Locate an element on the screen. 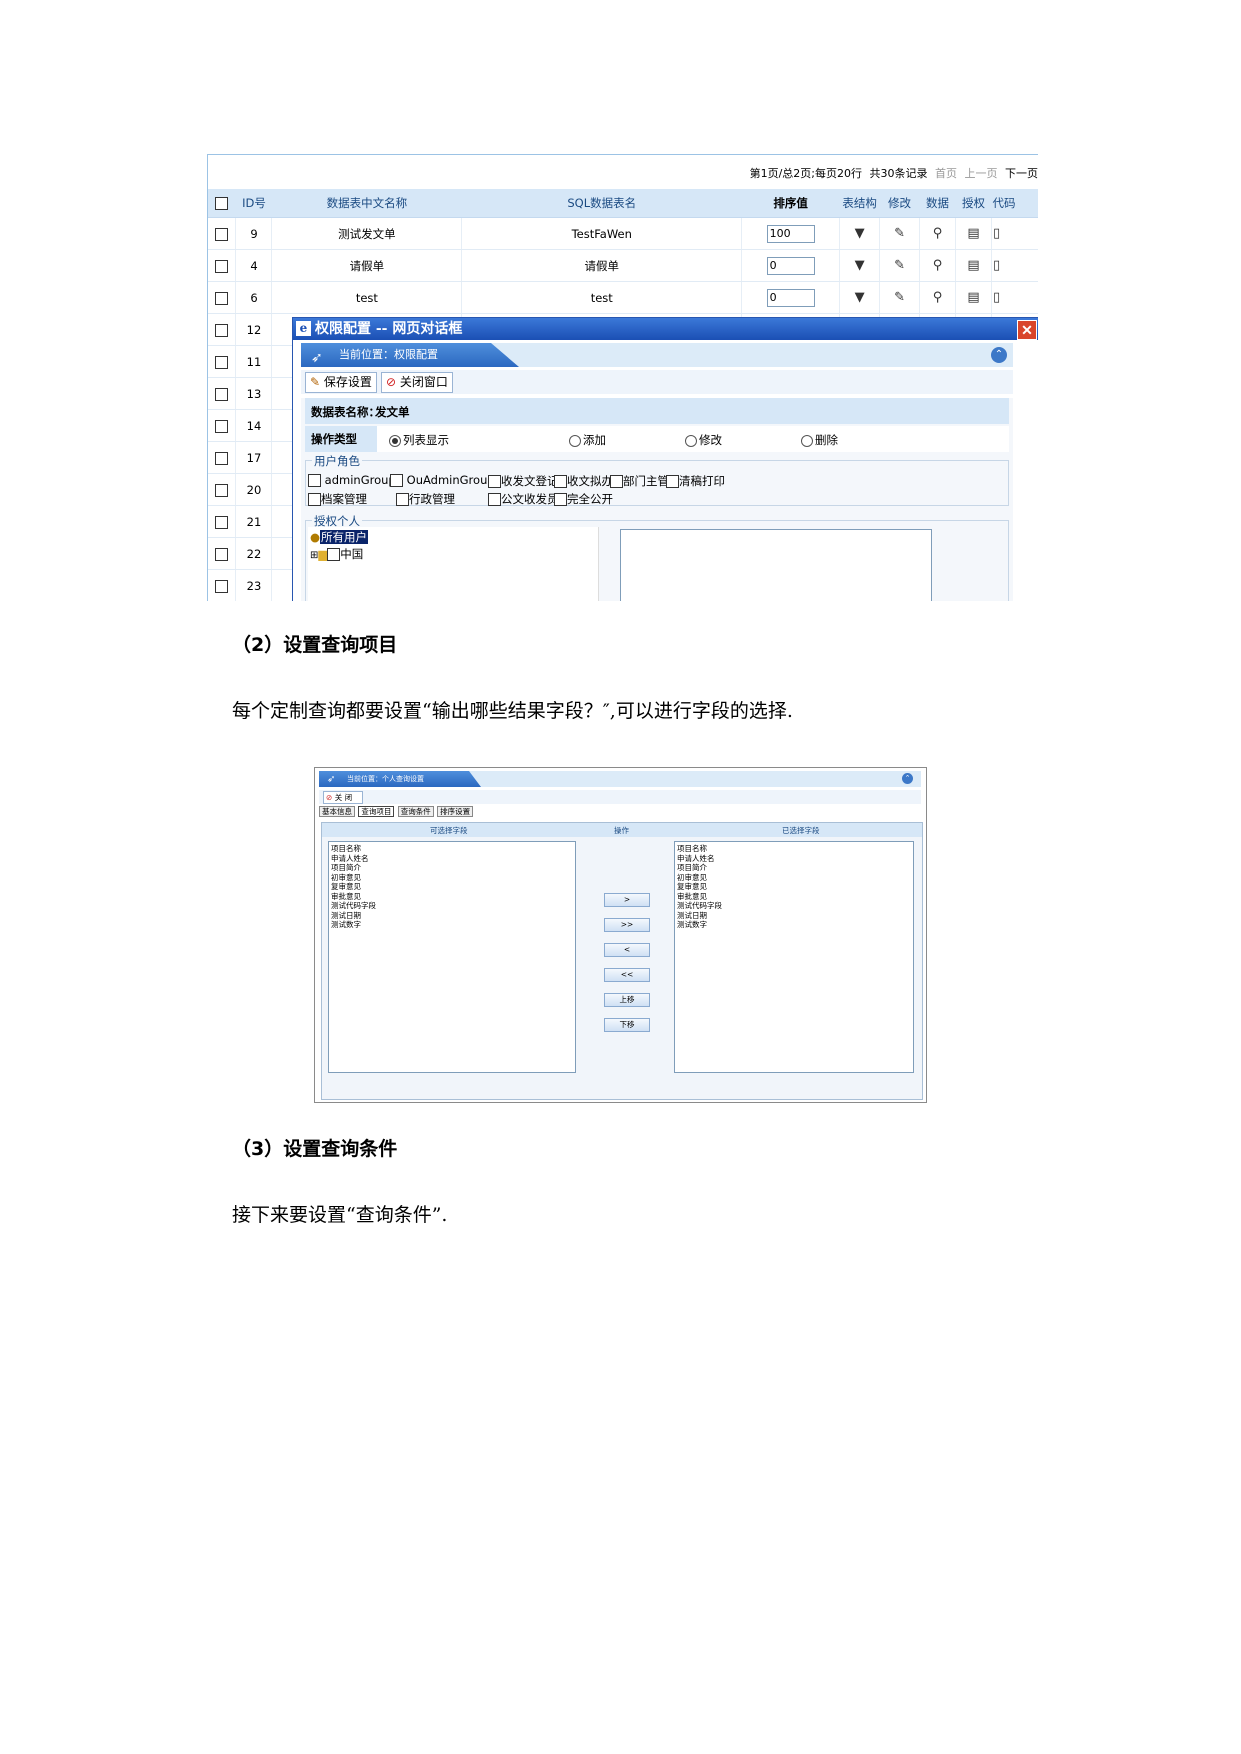  ie-icon: e is located at coordinates (303, 328).